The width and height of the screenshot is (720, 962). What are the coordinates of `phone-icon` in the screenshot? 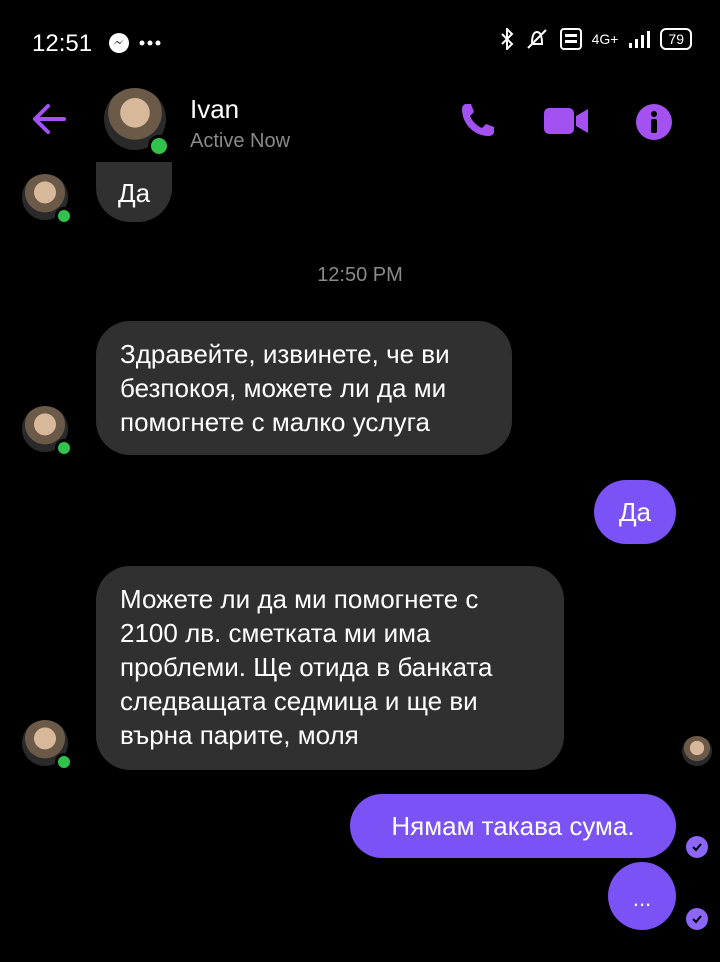 It's located at (478, 120).